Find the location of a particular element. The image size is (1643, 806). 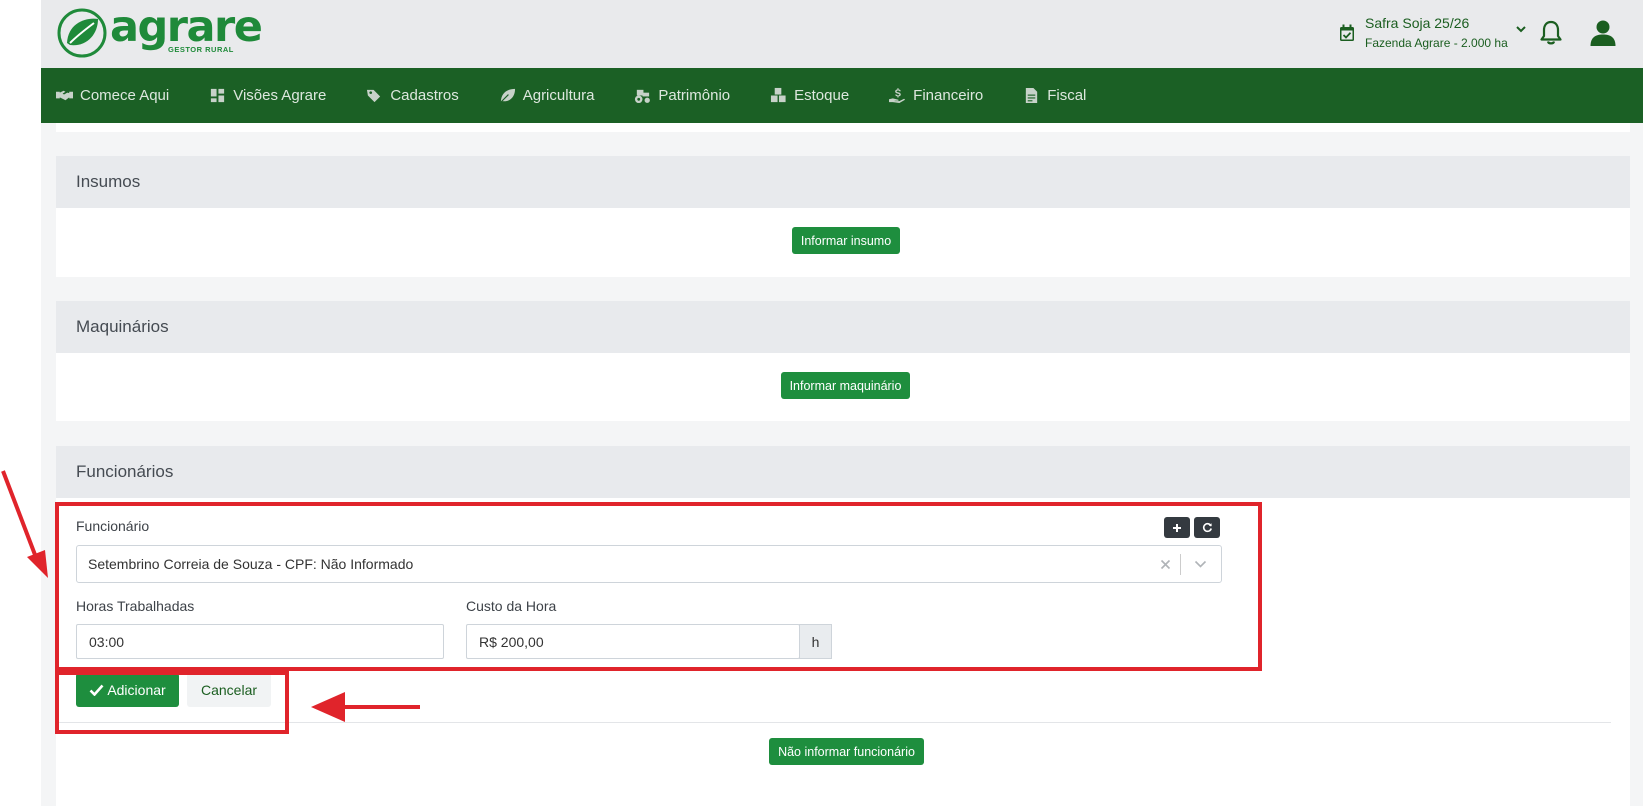

nav-item-fiscal: Fiscal is located at coordinates (1054, 95).